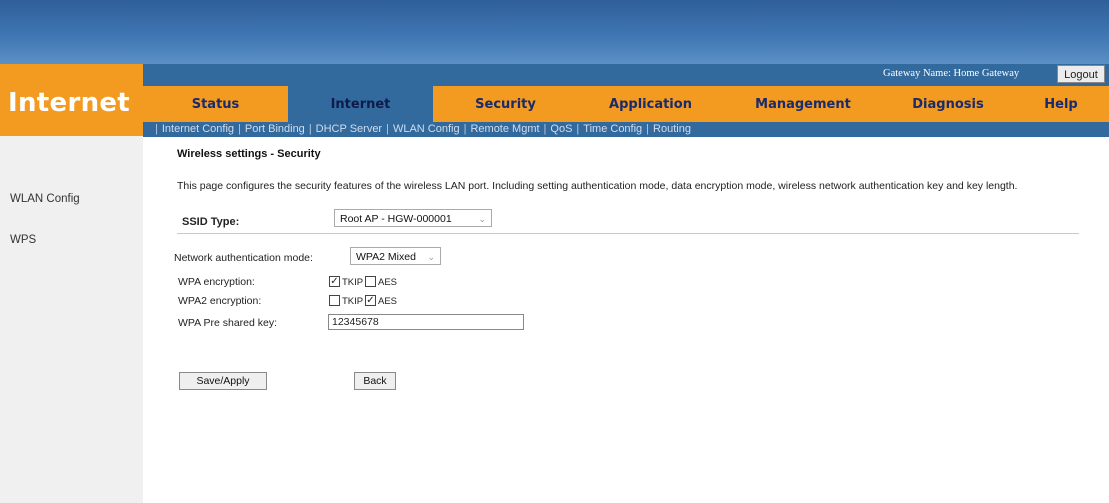  What do you see at coordinates (948, 104) in the screenshot?
I see `tab-diagnosis: Diagnosis` at bounding box center [948, 104].